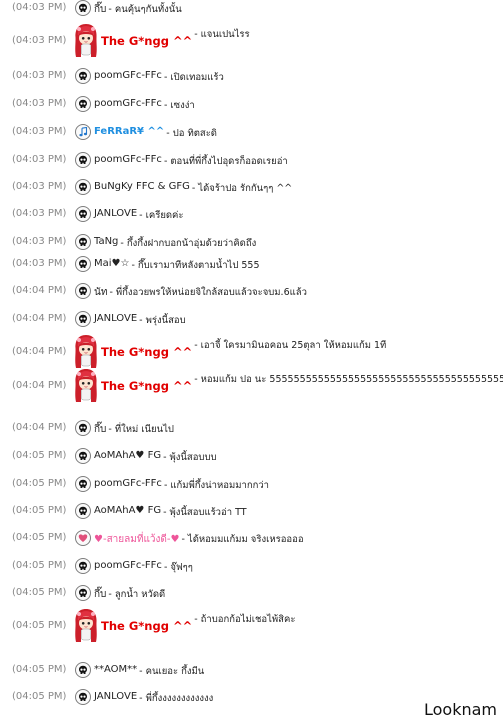 The width and height of the screenshot is (503, 724). What do you see at coordinates (111, 263) in the screenshot?
I see `sender-name: Mai♥☆` at bounding box center [111, 263].